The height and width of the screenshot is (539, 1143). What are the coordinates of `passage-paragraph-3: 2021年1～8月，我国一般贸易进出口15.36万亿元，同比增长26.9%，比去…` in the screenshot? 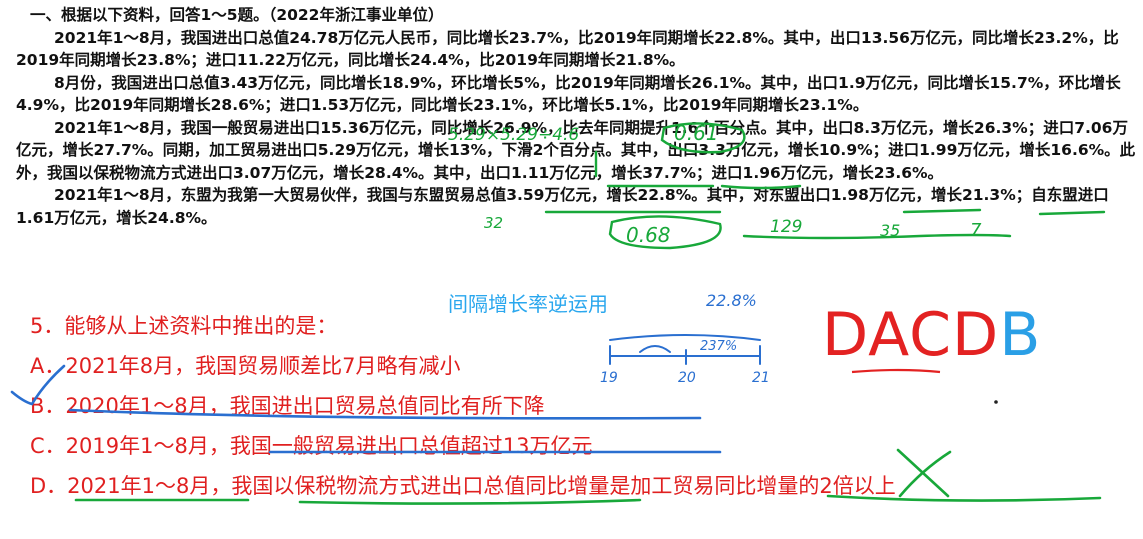 It's located at (576, 150).